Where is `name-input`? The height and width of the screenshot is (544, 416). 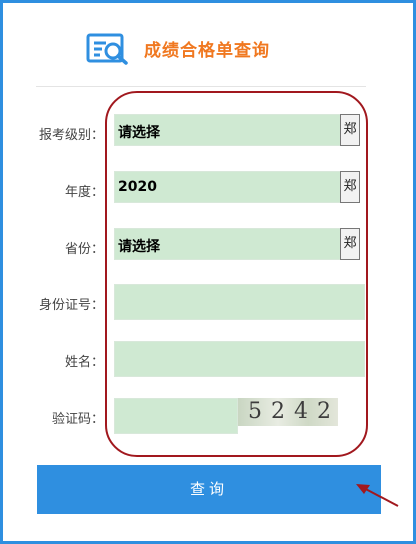
name-input is located at coordinates (239, 359).